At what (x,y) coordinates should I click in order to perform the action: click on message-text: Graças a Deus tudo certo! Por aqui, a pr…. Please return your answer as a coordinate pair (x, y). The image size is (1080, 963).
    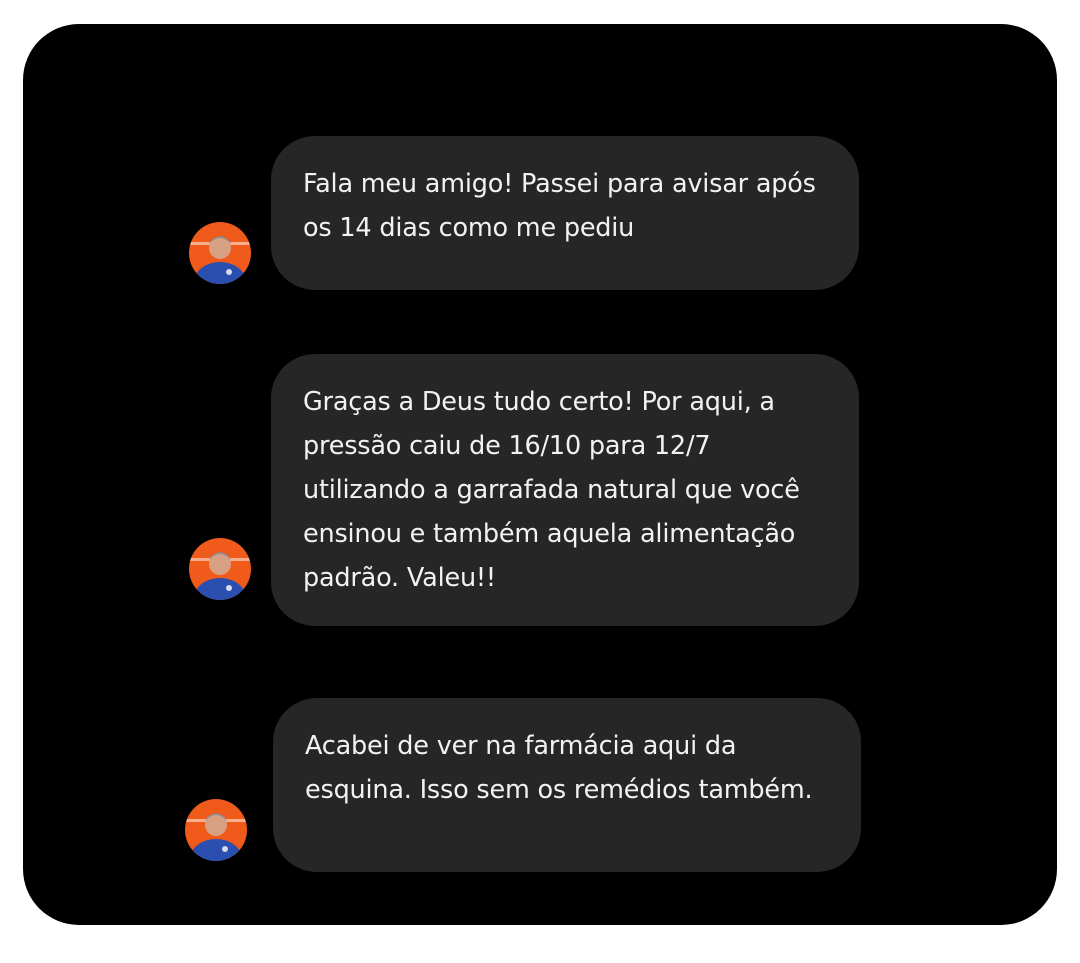
    Looking at the image, I should click on (551, 490).